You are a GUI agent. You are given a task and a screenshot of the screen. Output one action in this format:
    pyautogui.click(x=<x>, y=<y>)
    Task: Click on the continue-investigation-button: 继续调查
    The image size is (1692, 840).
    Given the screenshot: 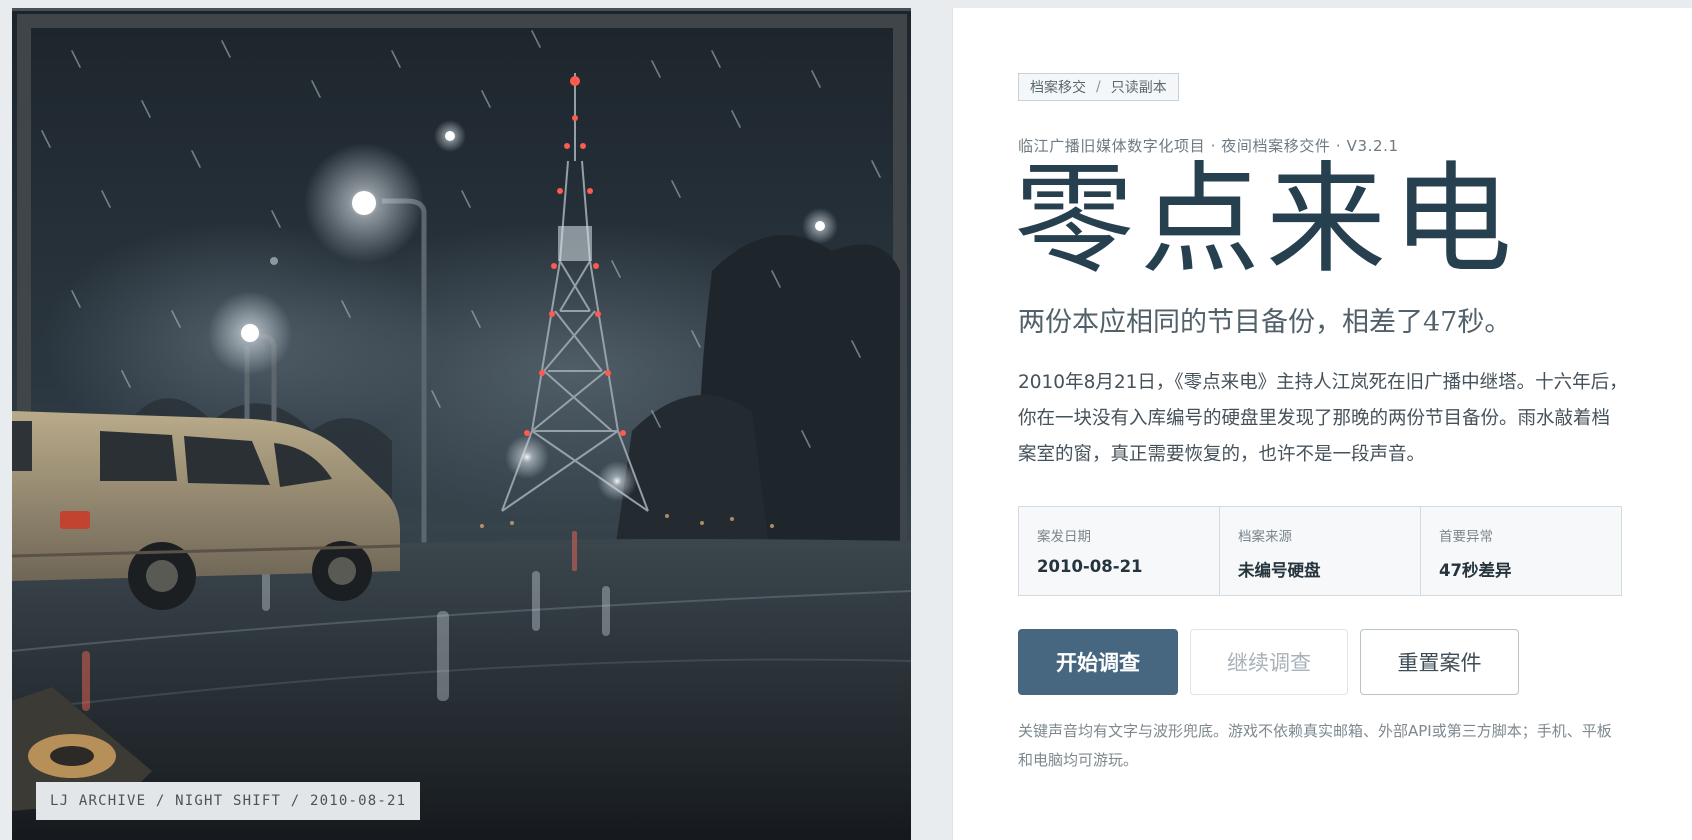 What is the action you would take?
    pyautogui.click(x=1269, y=662)
    